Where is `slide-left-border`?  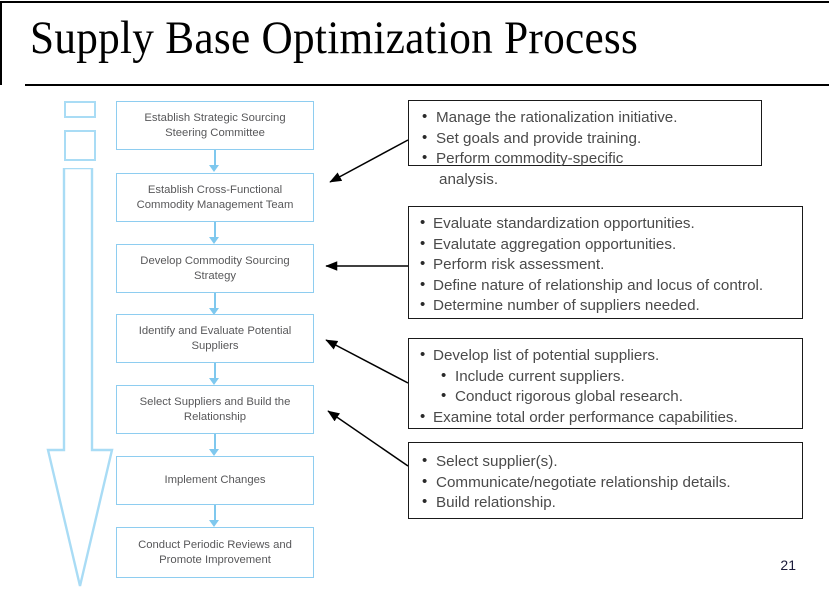 slide-left-border is located at coordinates (1, 43).